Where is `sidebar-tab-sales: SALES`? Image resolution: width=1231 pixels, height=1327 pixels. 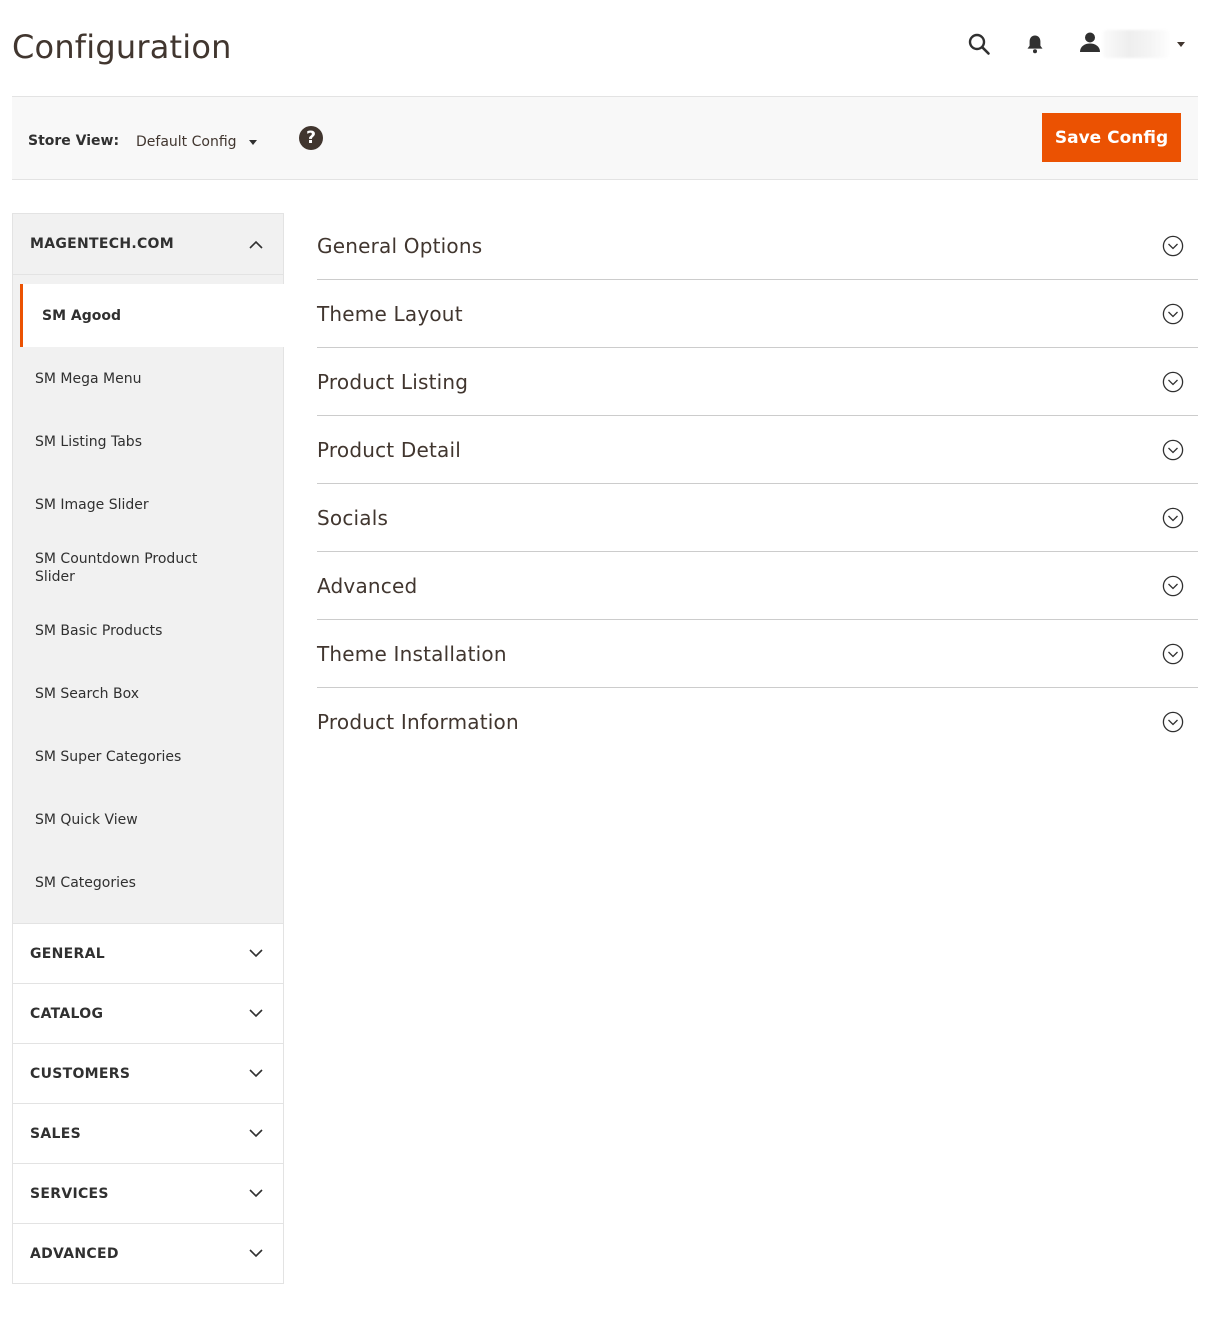
sidebar-tab-sales: SALES is located at coordinates (148, 1133).